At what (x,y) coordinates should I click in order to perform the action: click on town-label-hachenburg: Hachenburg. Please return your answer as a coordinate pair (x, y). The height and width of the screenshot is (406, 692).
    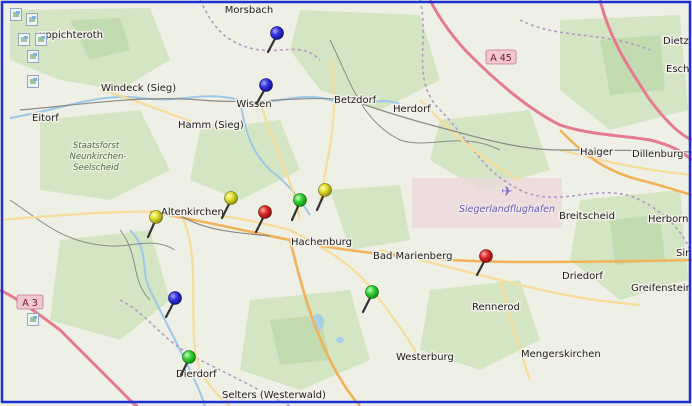
    Looking at the image, I should click on (321, 242).